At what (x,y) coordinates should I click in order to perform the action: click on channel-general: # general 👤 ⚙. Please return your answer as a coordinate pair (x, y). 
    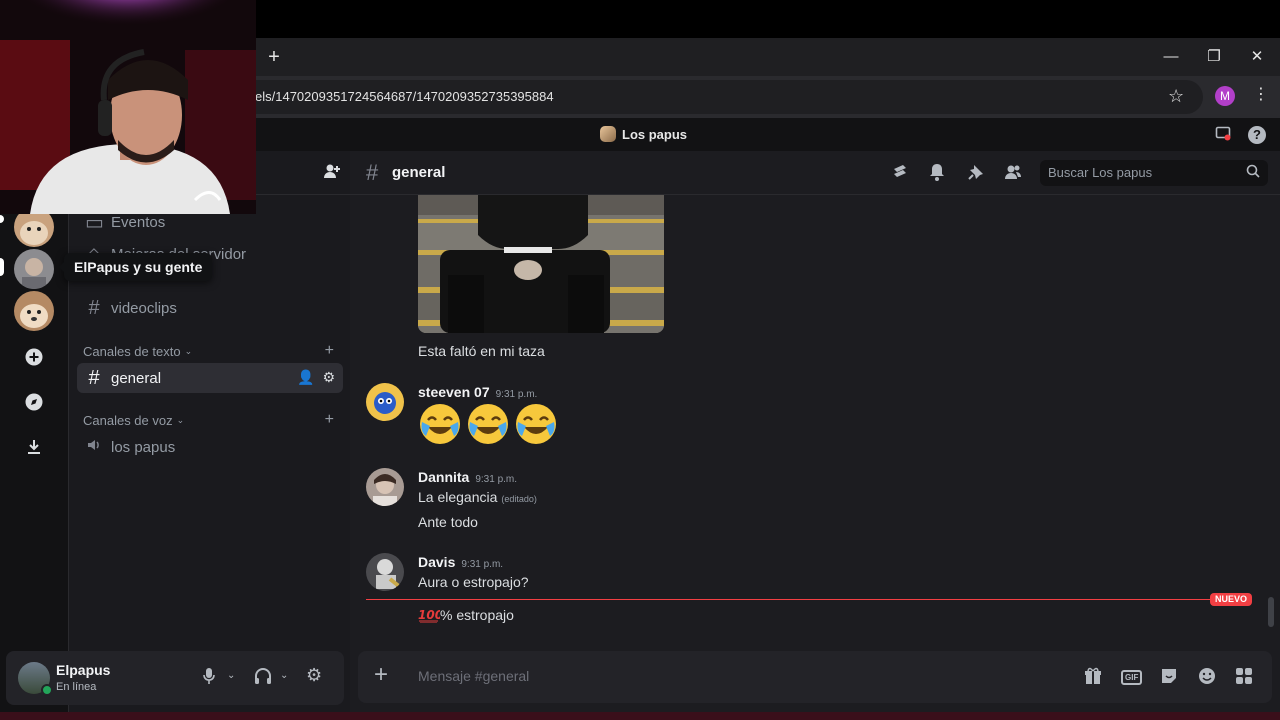
    Looking at the image, I should click on (210, 378).